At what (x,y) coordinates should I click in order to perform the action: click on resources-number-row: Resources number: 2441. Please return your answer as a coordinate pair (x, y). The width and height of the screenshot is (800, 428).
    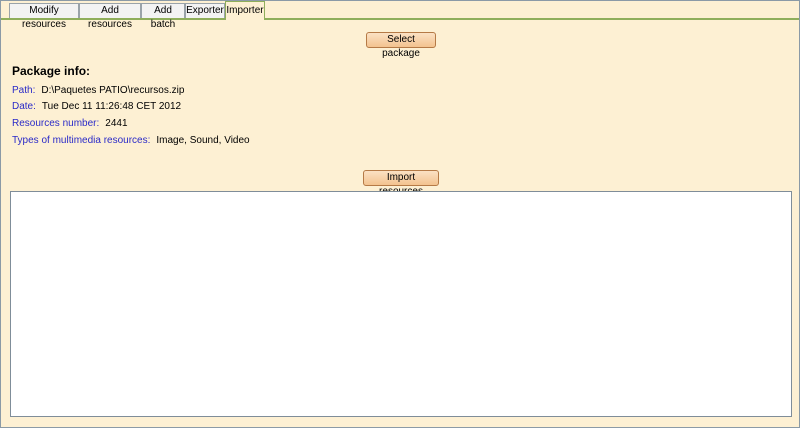
    Looking at the image, I should click on (70, 123).